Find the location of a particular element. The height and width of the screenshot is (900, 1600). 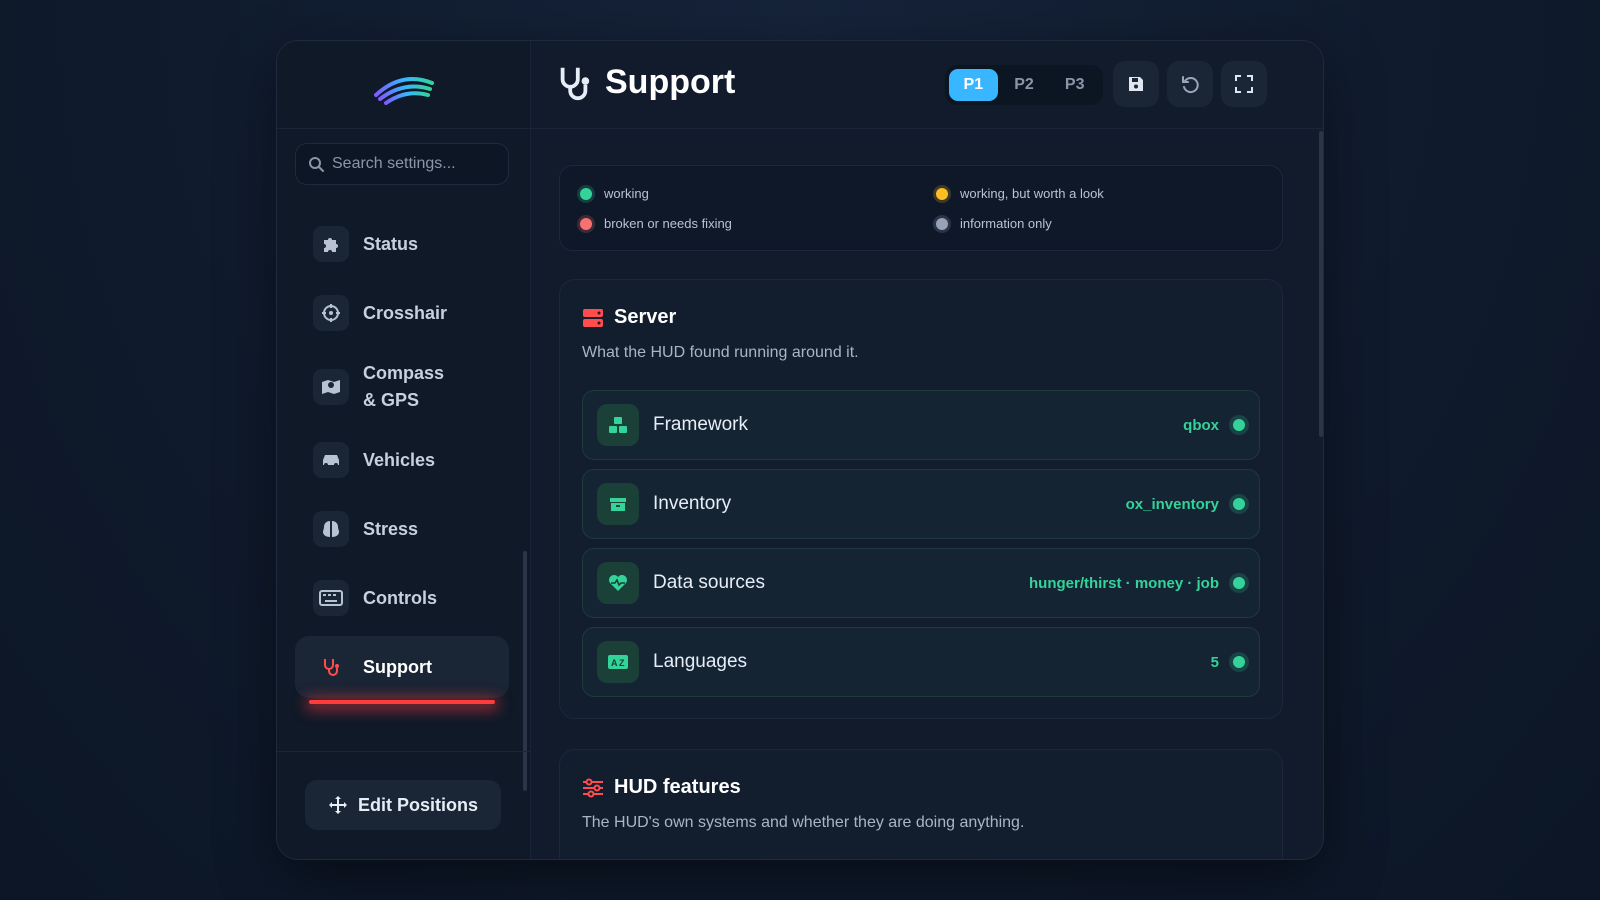

row-name: Data sources is located at coordinates (709, 582).